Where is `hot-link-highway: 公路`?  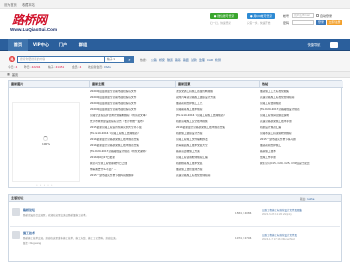
hot-link-highway: 公路 is located at coordinates (154, 60).